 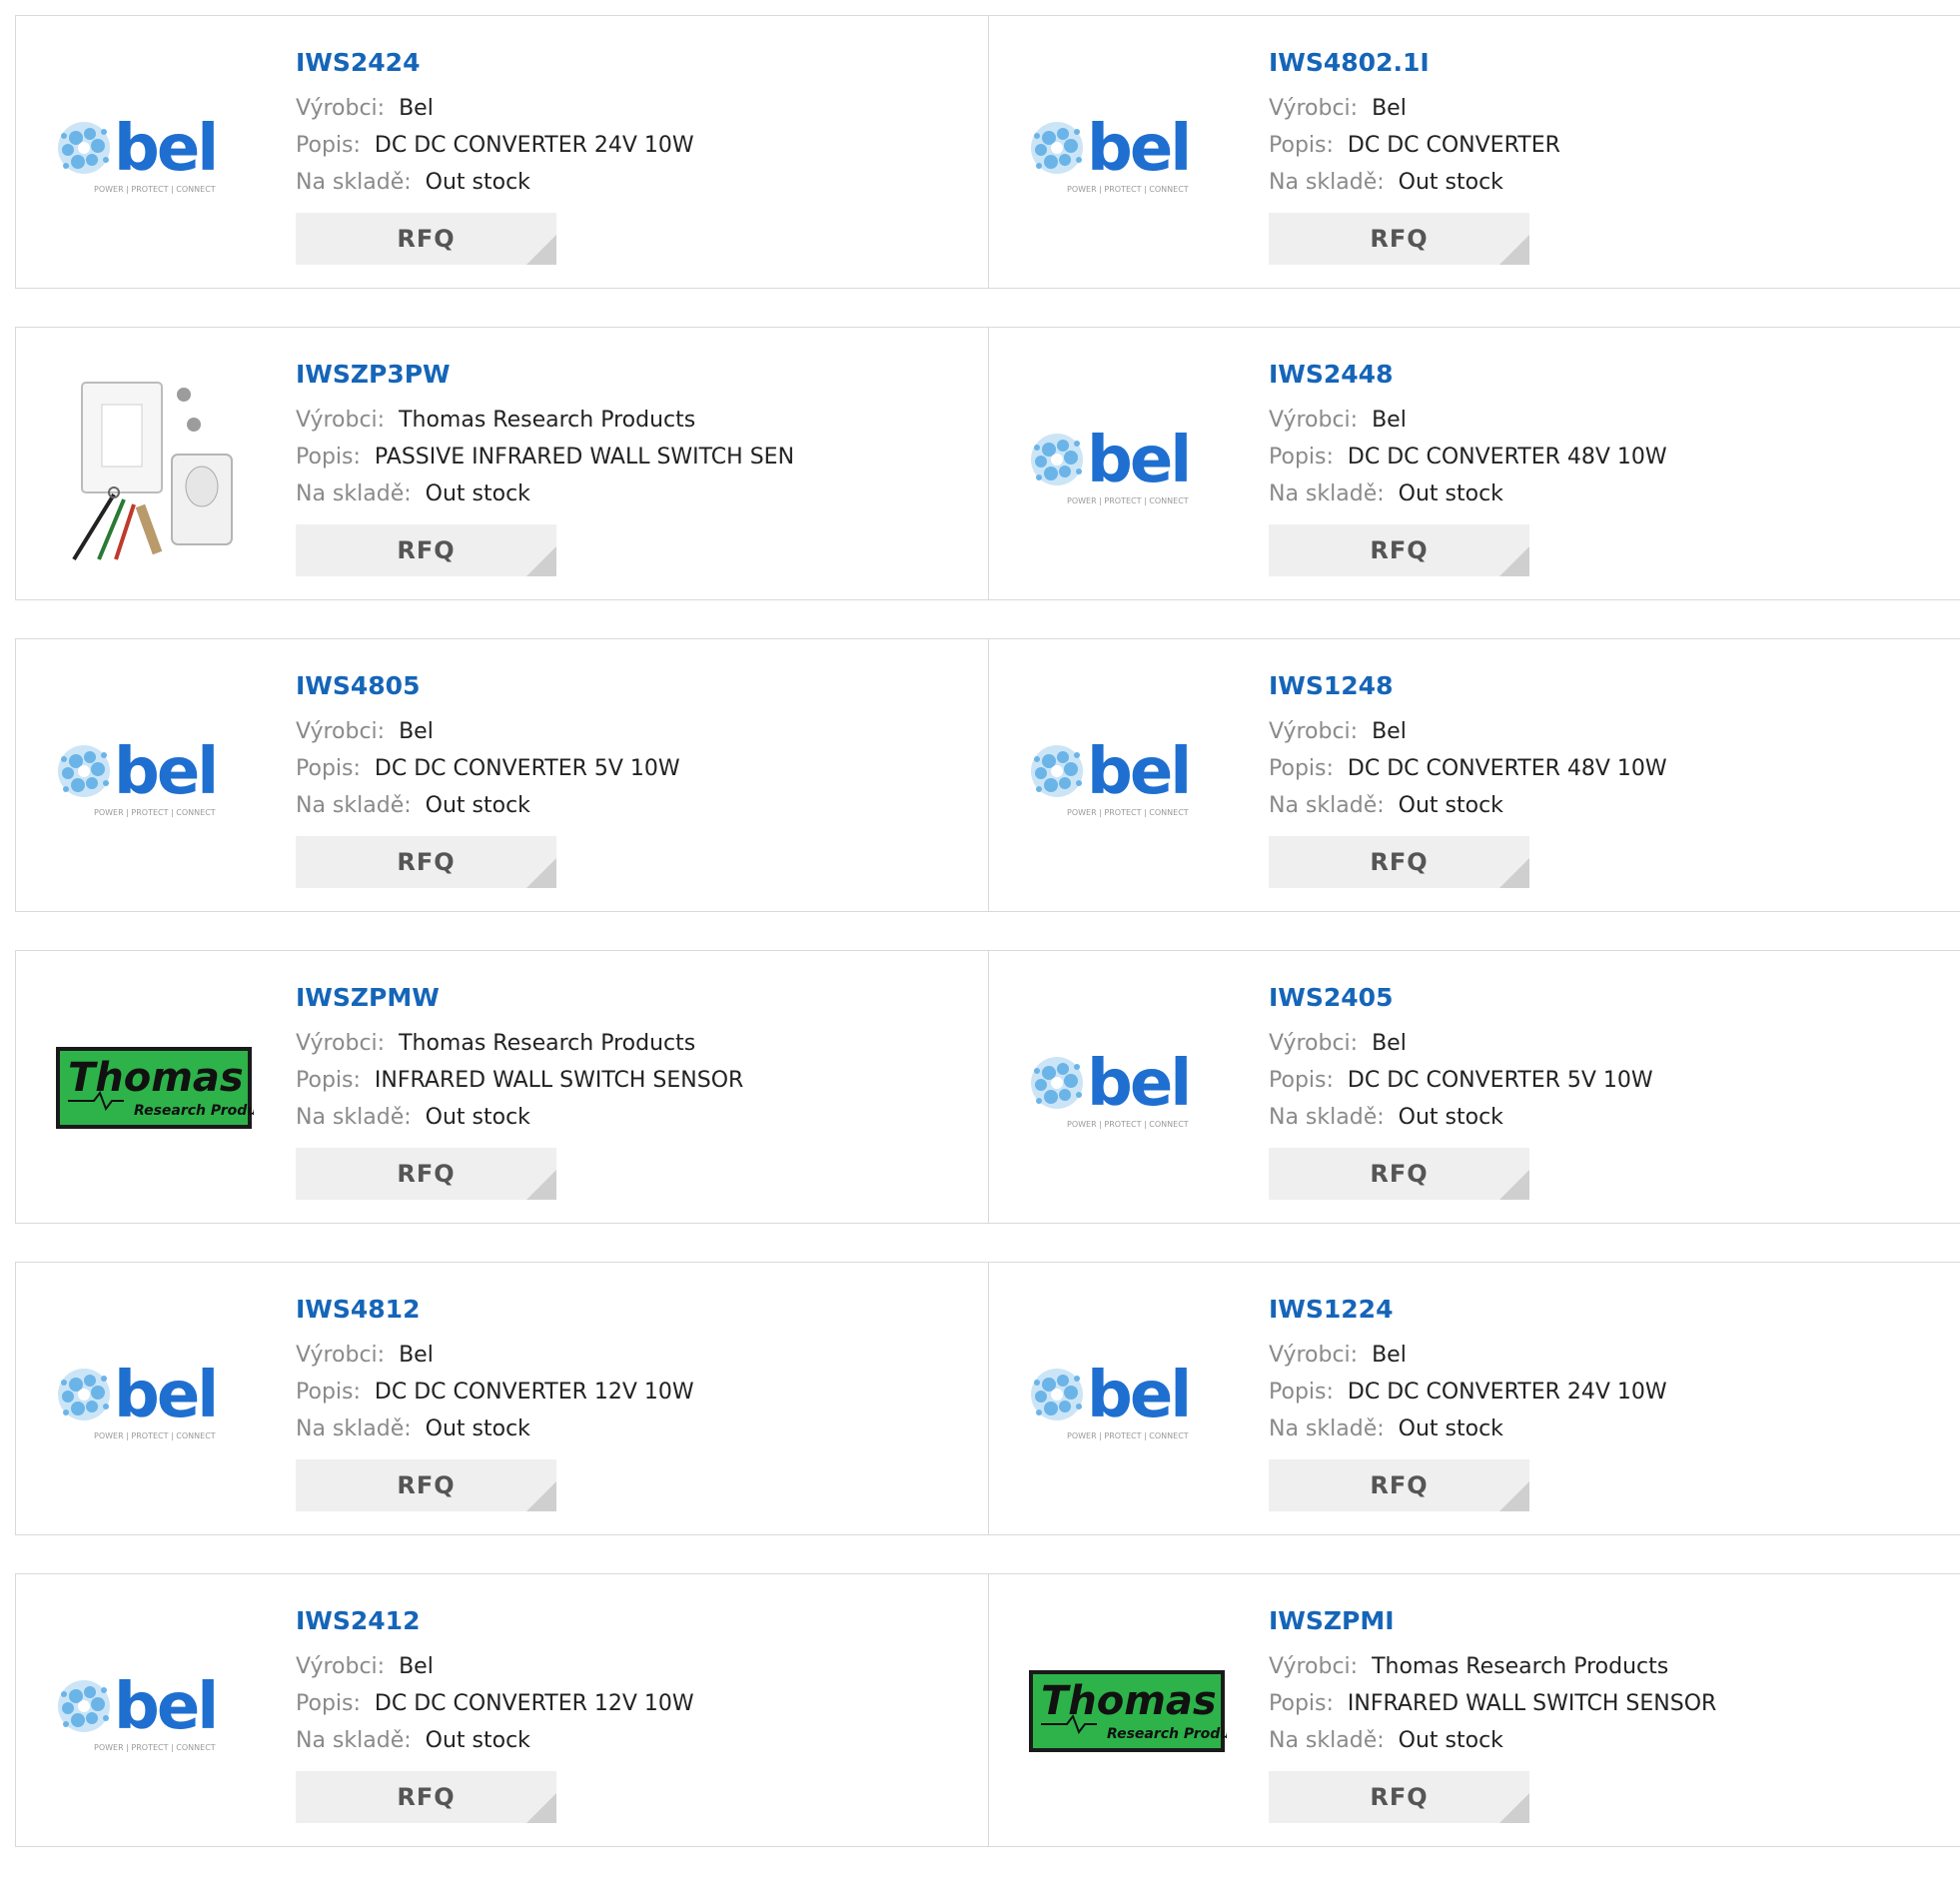 What do you see at coordinates (519, 998) in the screenshot?
I see `part-number-link: IWSZPMW` at bounding box center [519, 998].